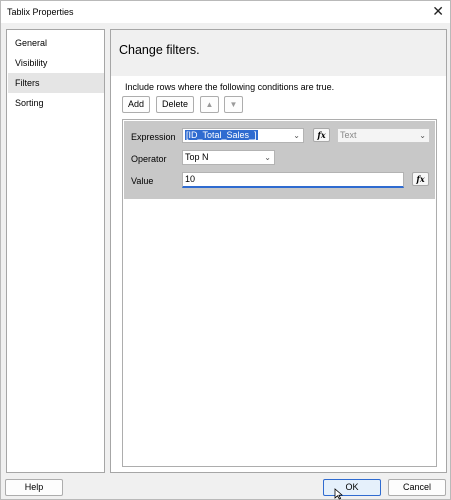 This screenshot has width=451, height=500. I want to click on operator-value: Top N, so click(197, 157).